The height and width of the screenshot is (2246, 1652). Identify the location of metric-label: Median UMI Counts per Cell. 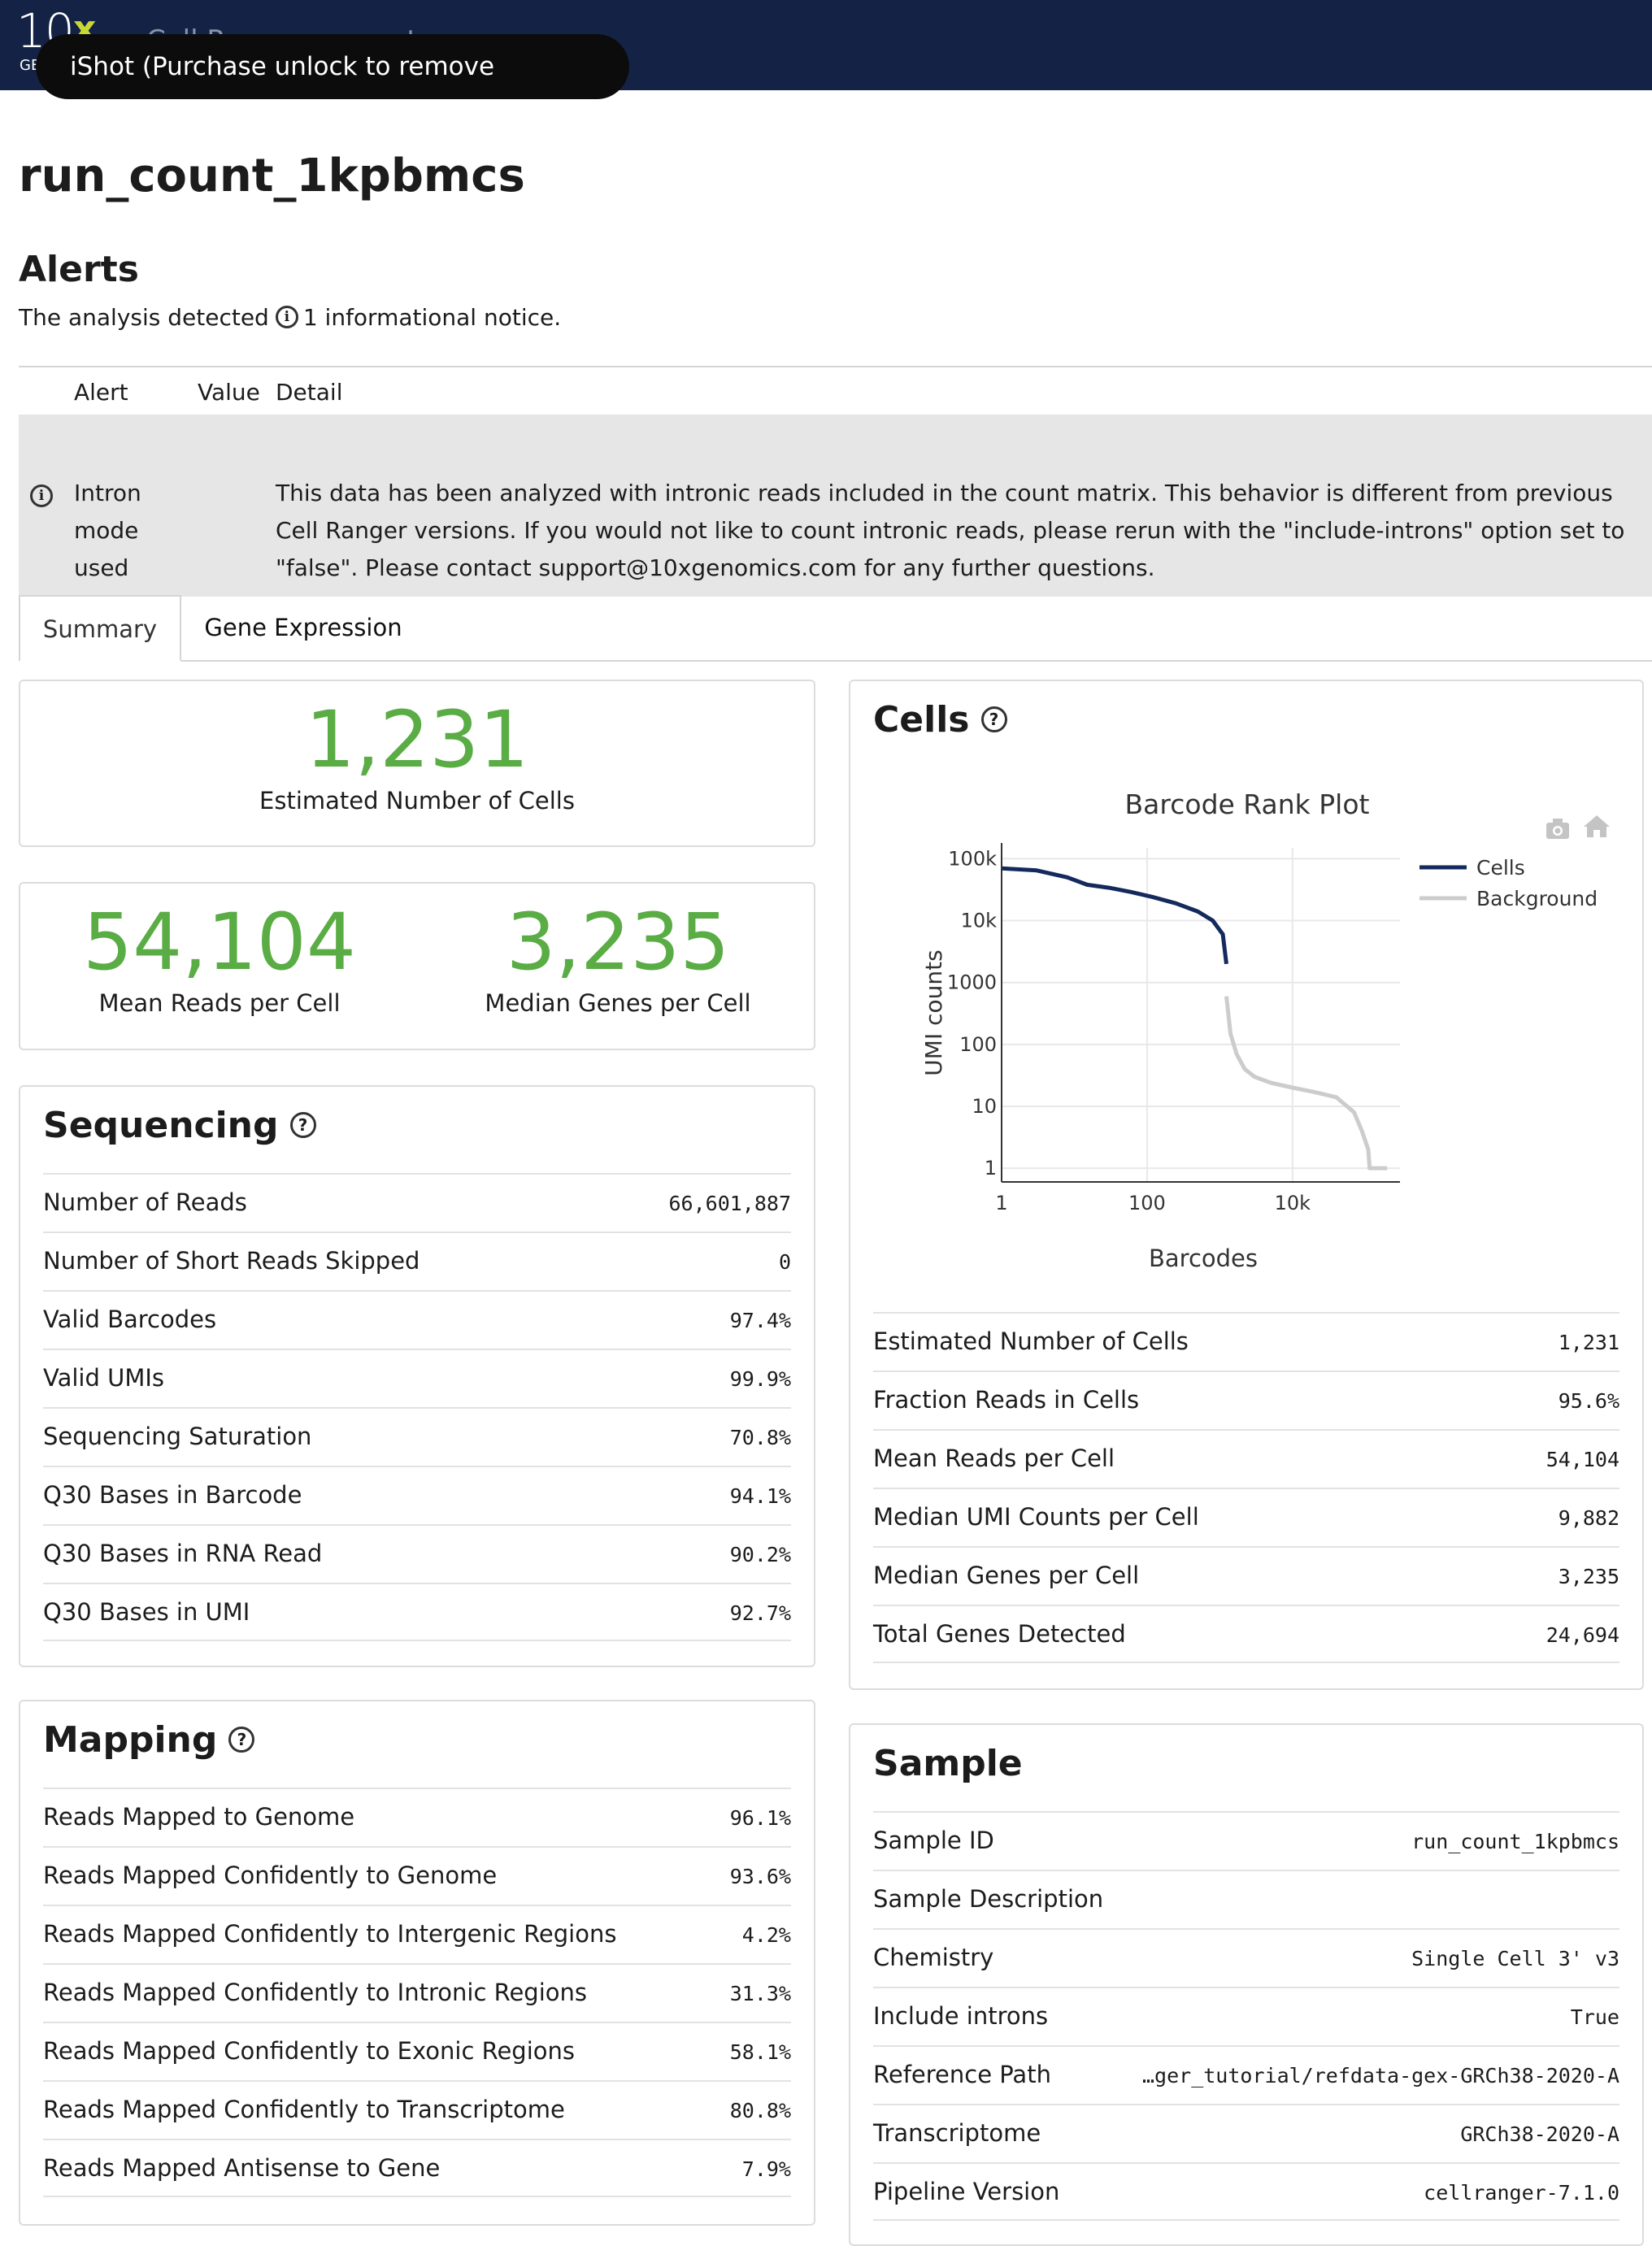
(1036, 1517).